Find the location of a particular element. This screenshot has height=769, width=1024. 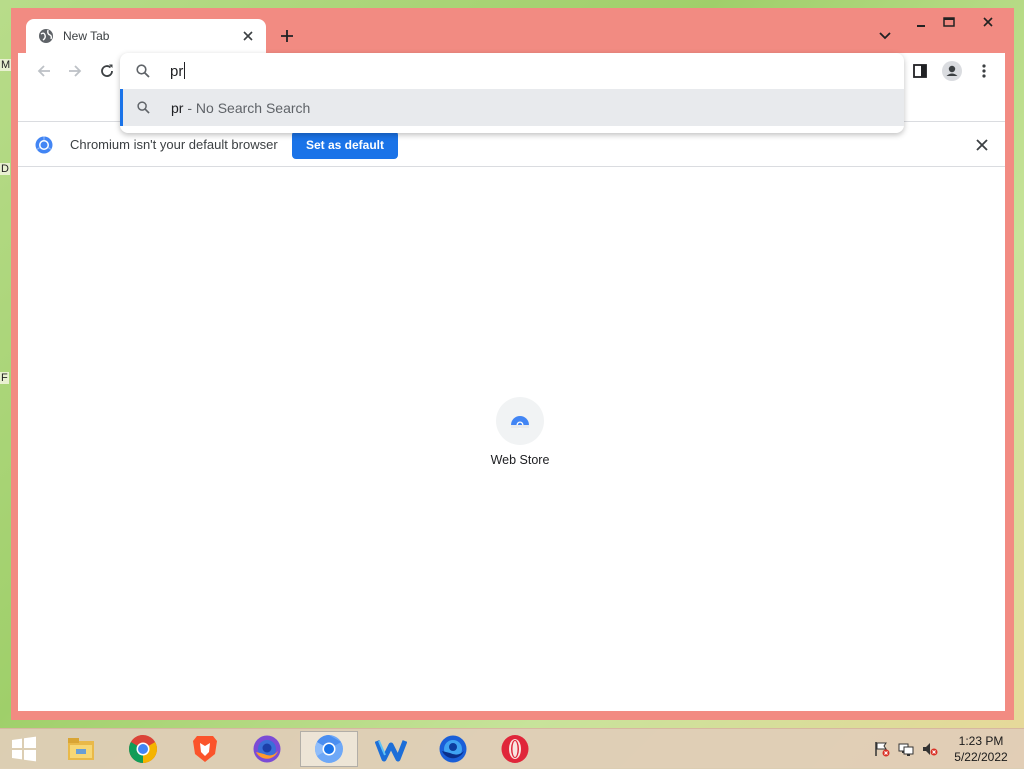

taskbar-chrome is located at coordinates (143, 749).